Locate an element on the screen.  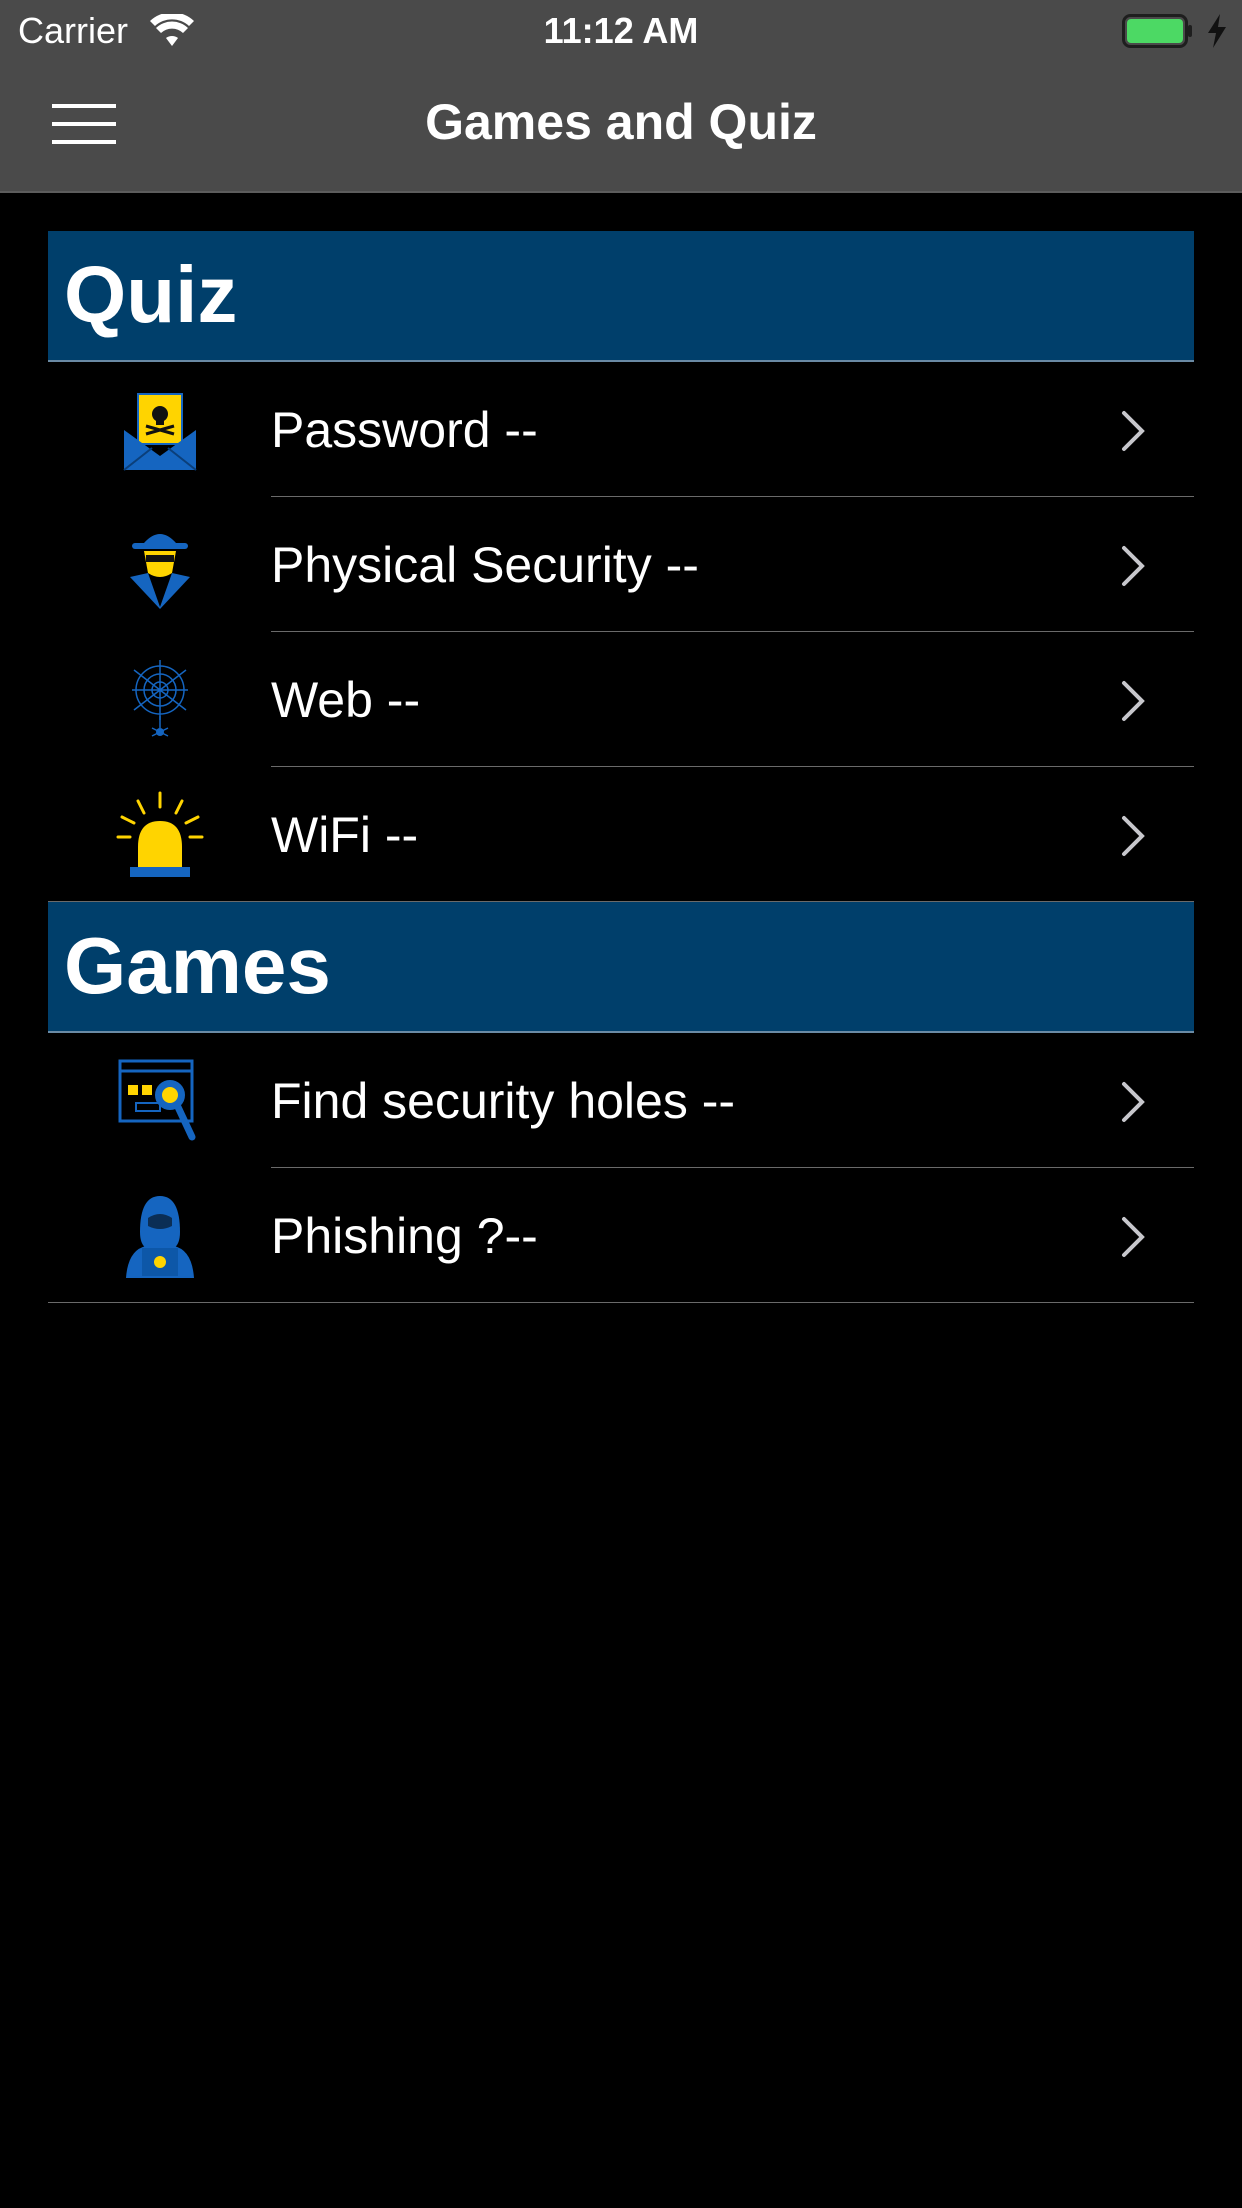
list-item-label: Physical Security -- is located at coordinates (485, 565).